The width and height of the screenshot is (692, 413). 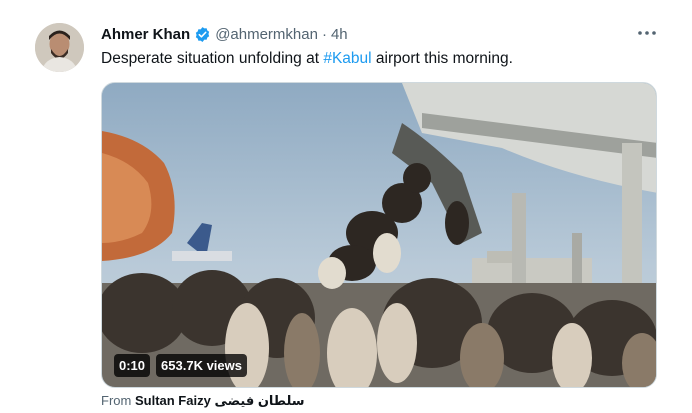 I want to click on verified-badge-icon, so click(x=202, y=34).